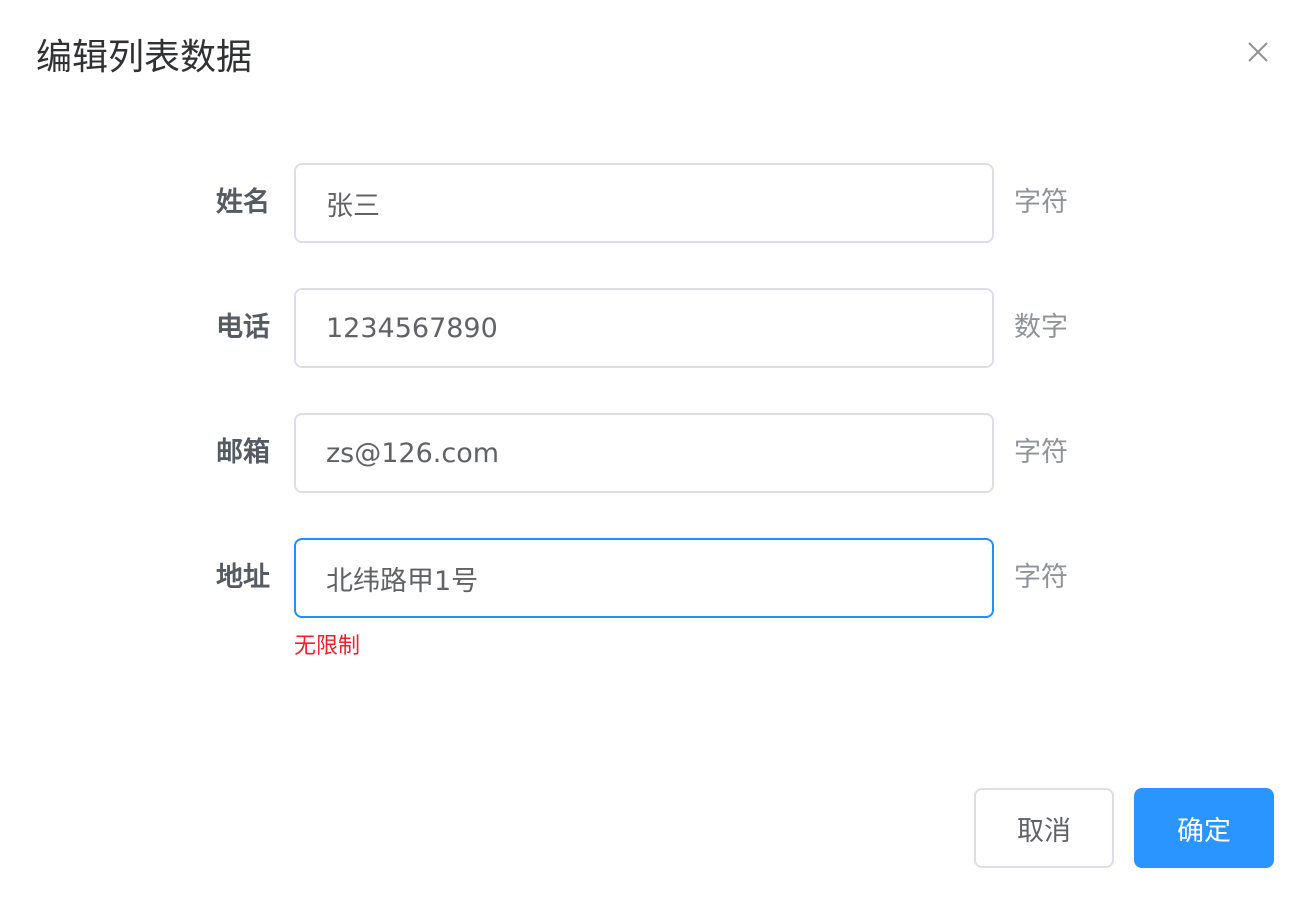 The width and height of the screenshot is (1310, 902). Describe the element at coordinates (644, 453) in the screenshot. I see `email-input` at that location.